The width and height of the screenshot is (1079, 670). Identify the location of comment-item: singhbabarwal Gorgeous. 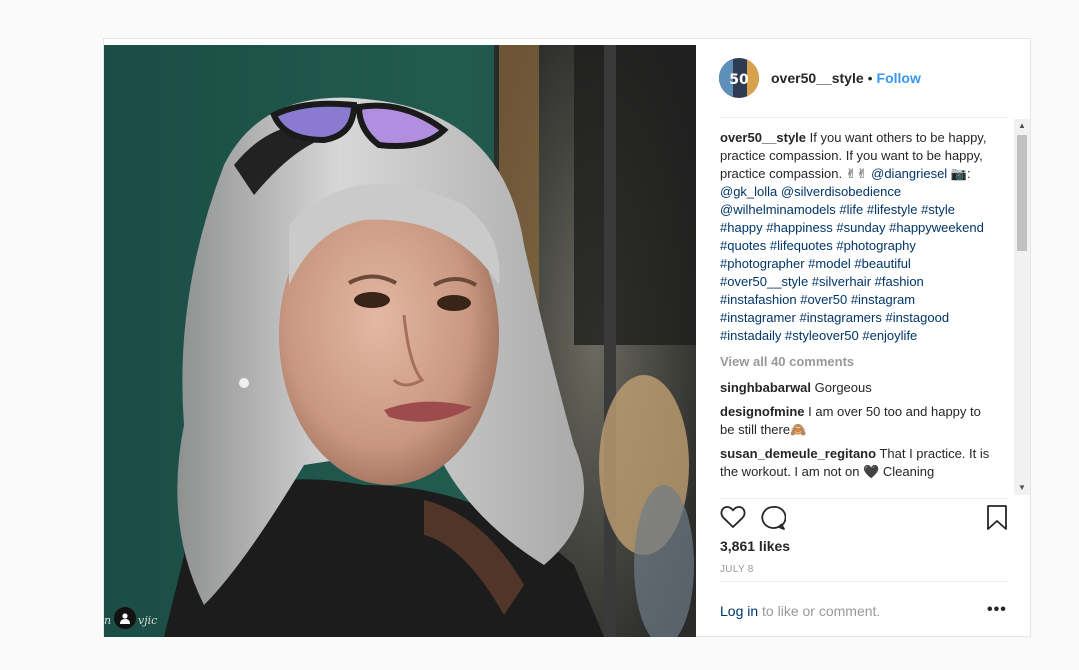
(855, 388).